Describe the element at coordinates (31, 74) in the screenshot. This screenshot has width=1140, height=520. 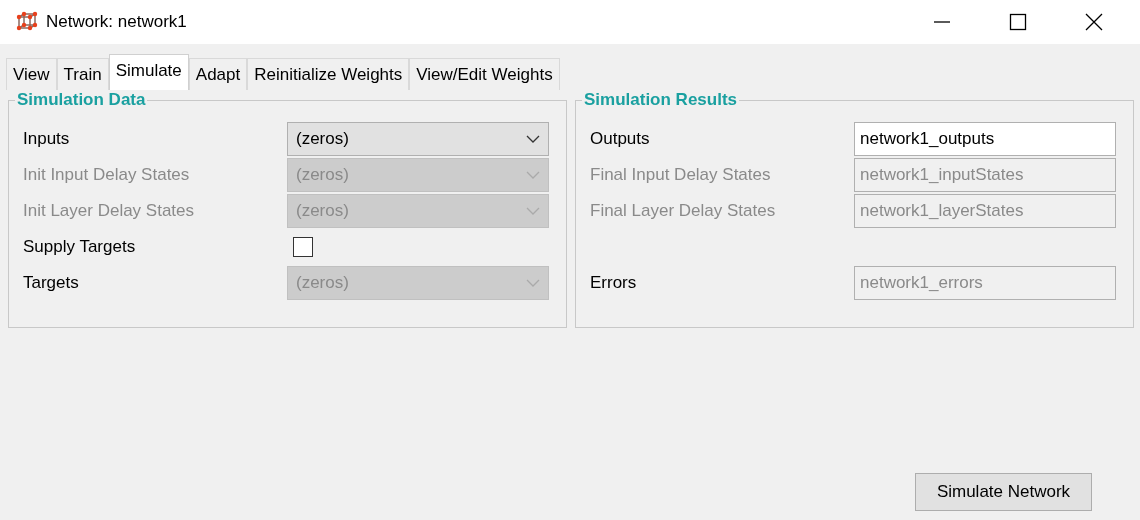
I see `tab: View` at that location.